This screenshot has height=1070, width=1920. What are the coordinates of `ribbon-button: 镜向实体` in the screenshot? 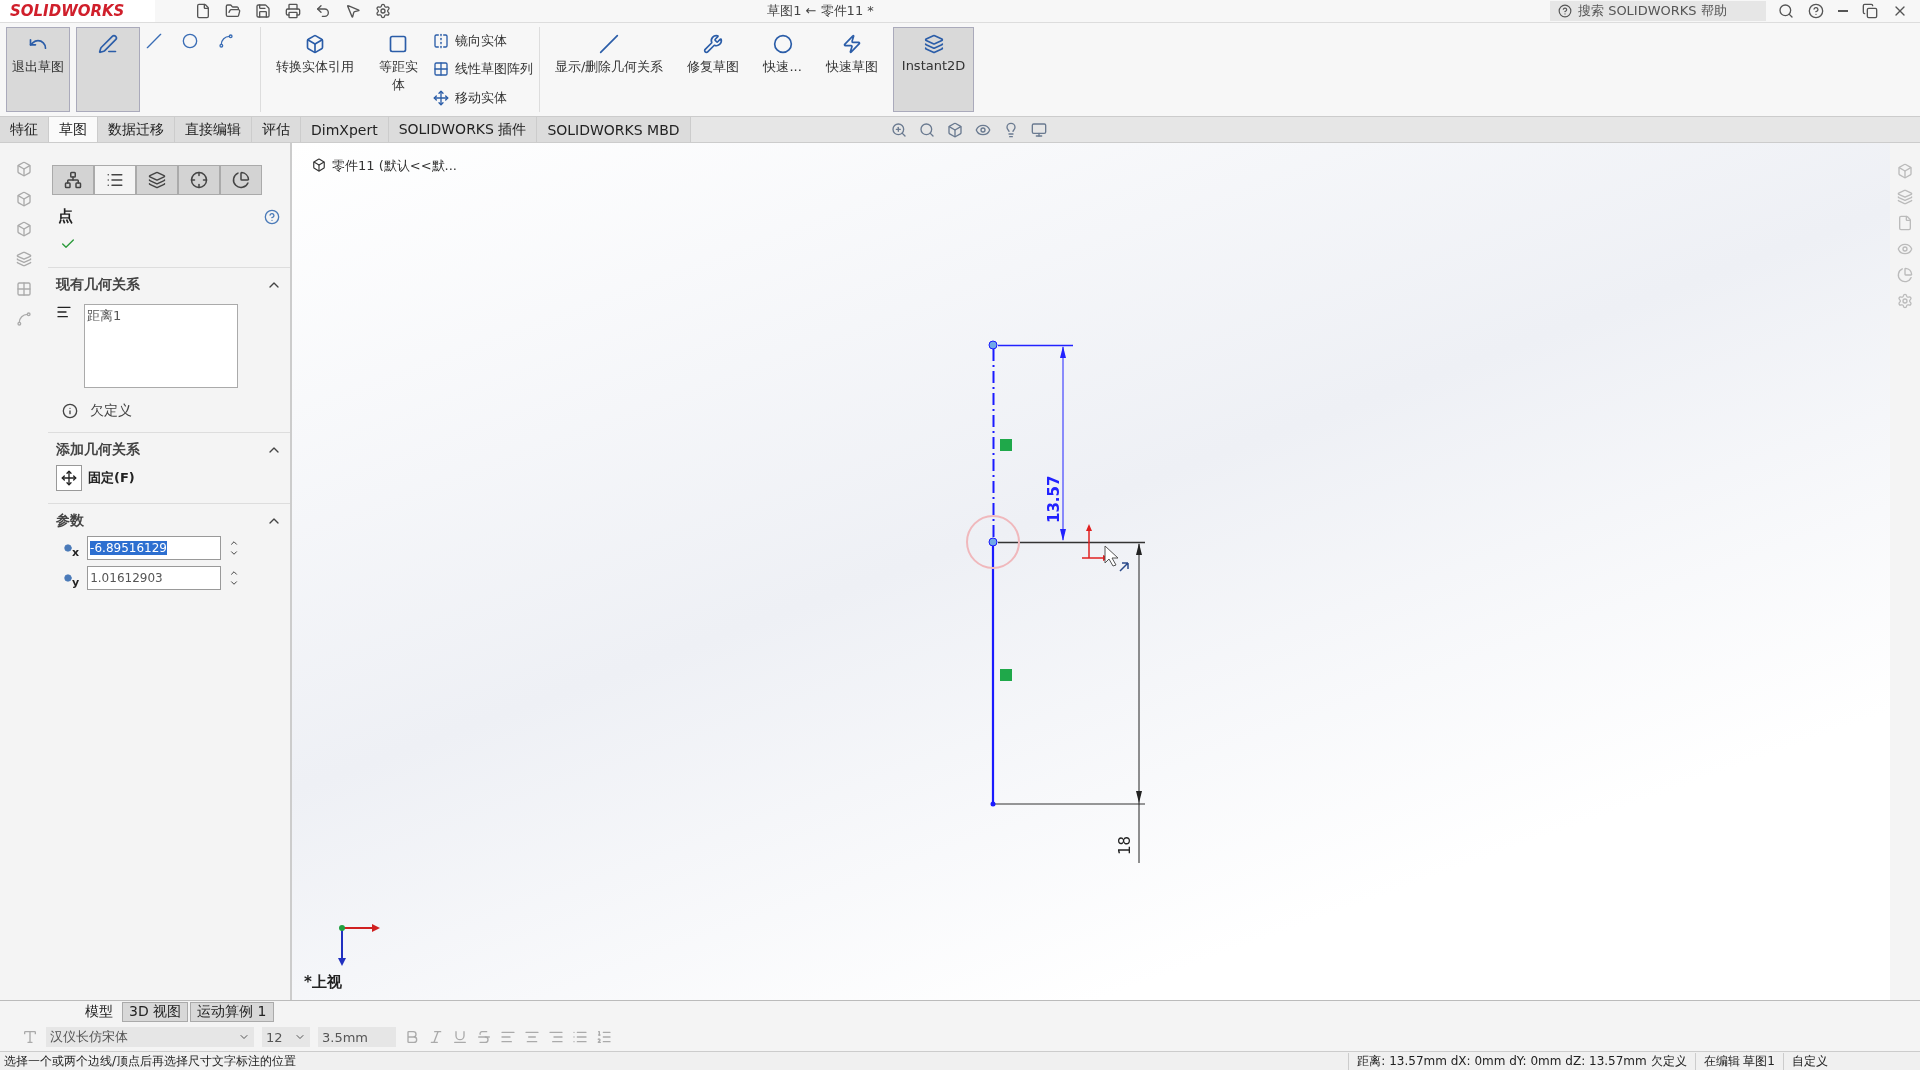 It's located at (483, 41).